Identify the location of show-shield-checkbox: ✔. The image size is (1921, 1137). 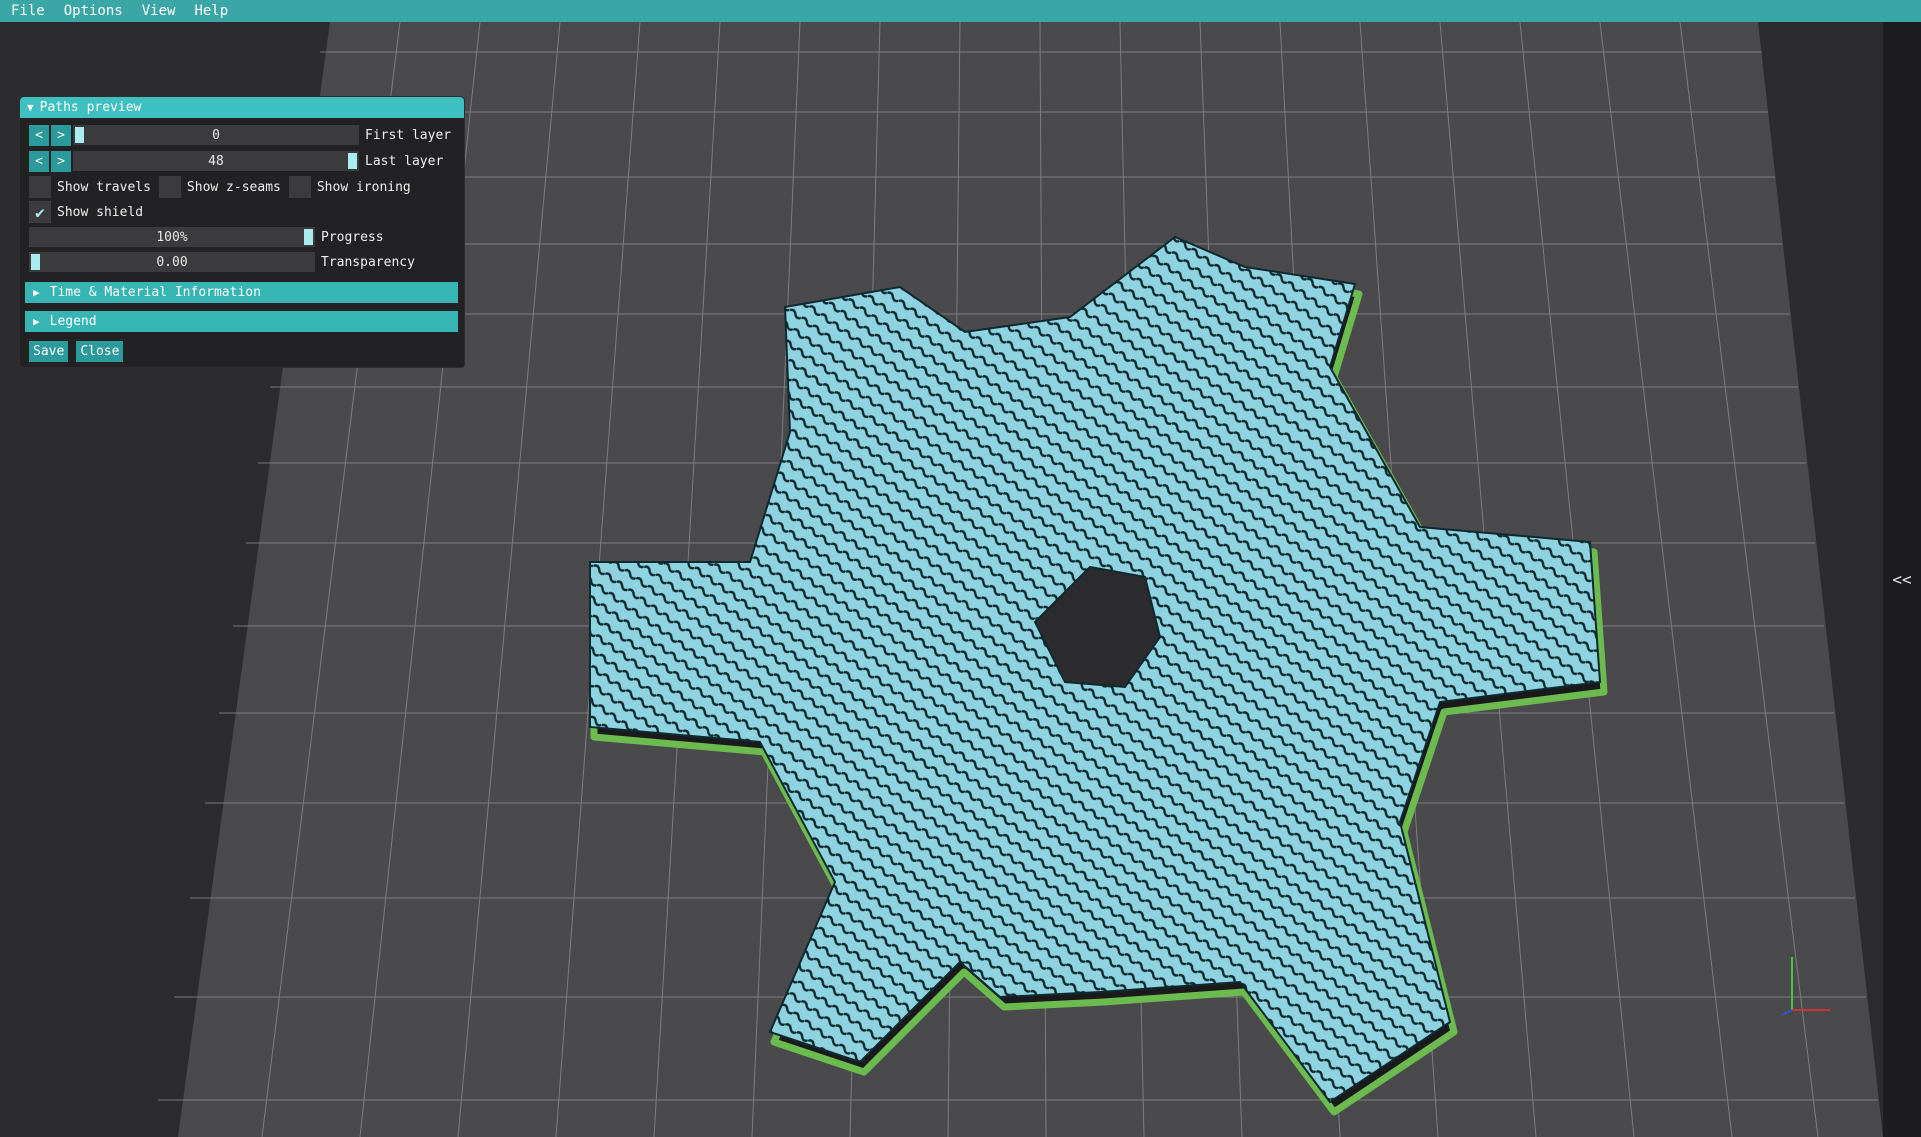
(40, 212).